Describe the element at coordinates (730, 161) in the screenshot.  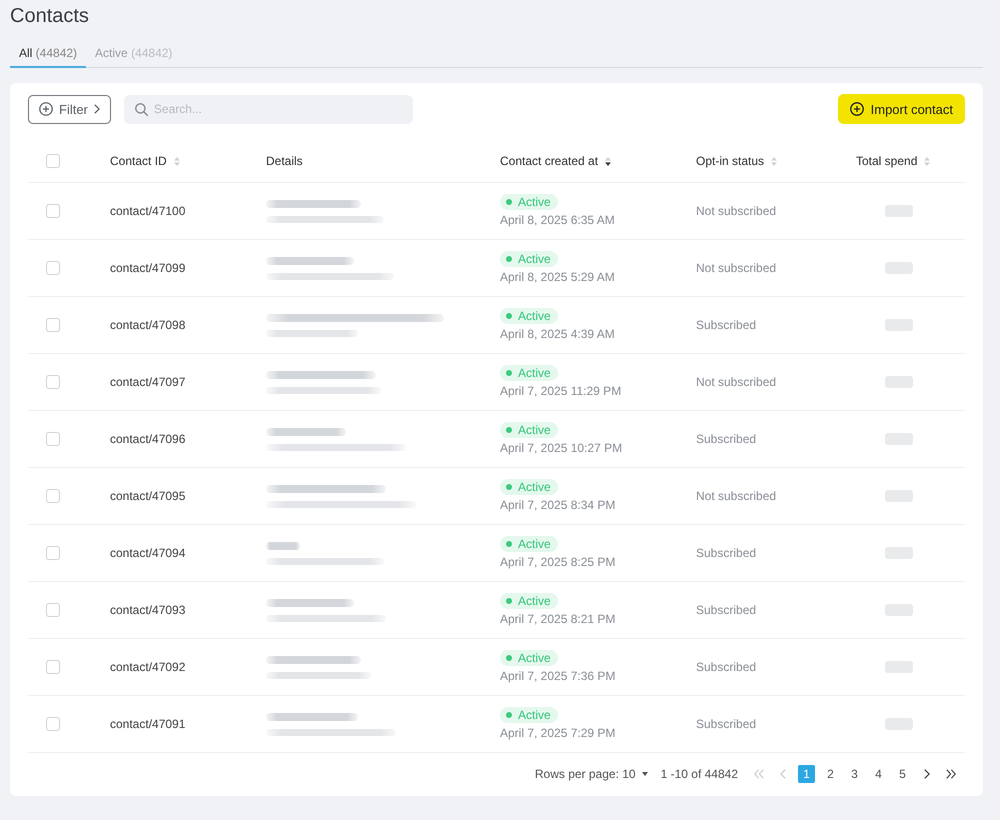
I see `column-header: Opt-in status` at that location.